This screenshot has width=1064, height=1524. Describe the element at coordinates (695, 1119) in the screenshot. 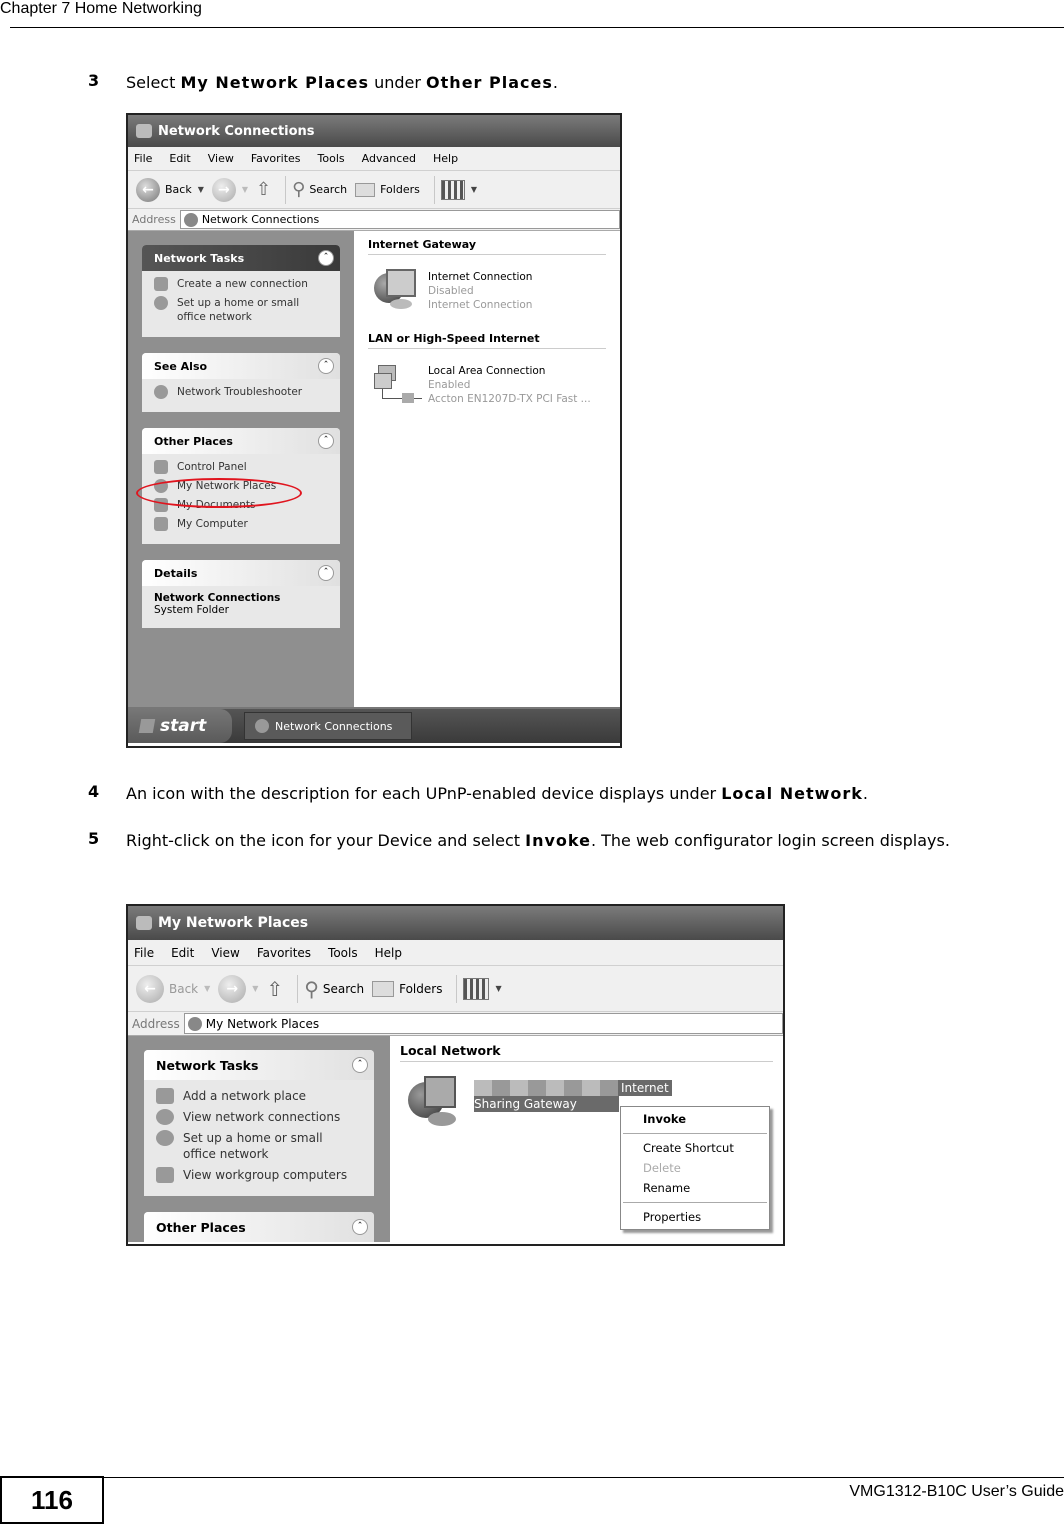

I see `menu-item-invoke: Invoke` at that location.